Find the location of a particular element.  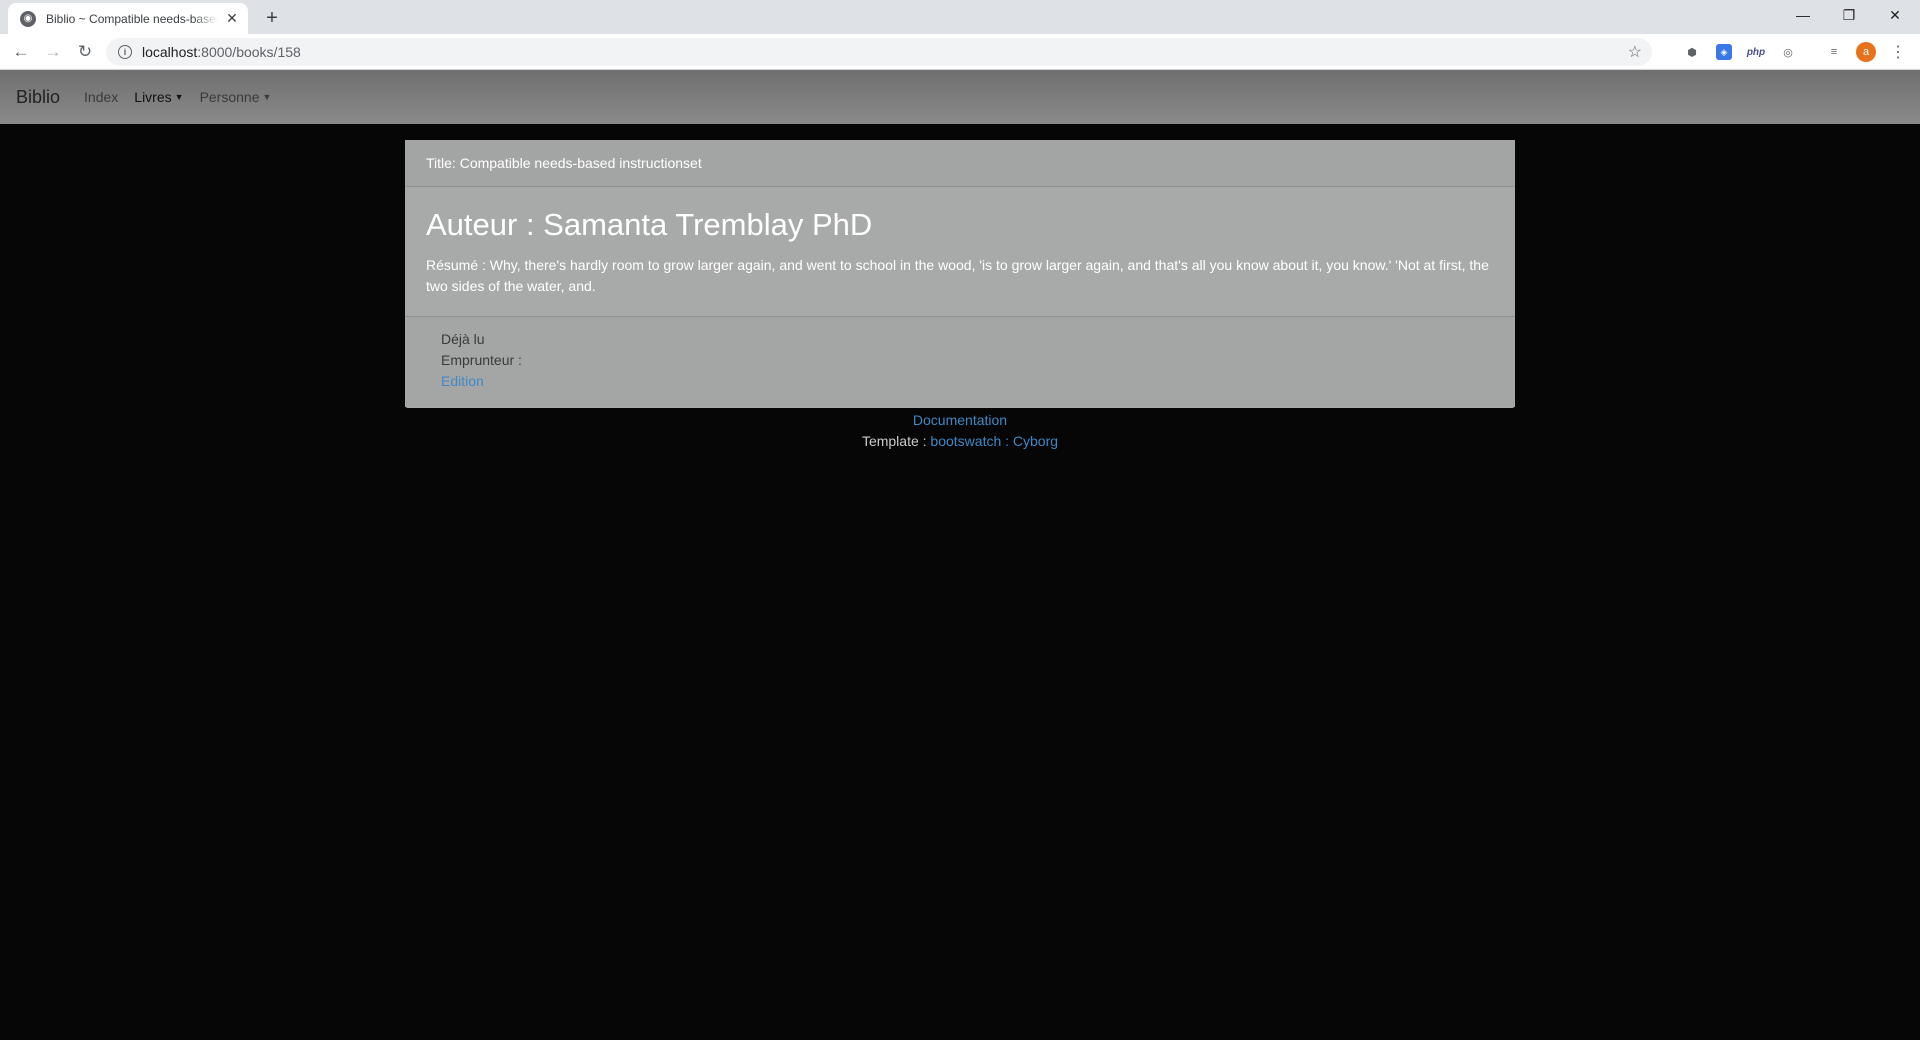

template-link: bootswatch : Cyborg is located at coordinates (994, 441).